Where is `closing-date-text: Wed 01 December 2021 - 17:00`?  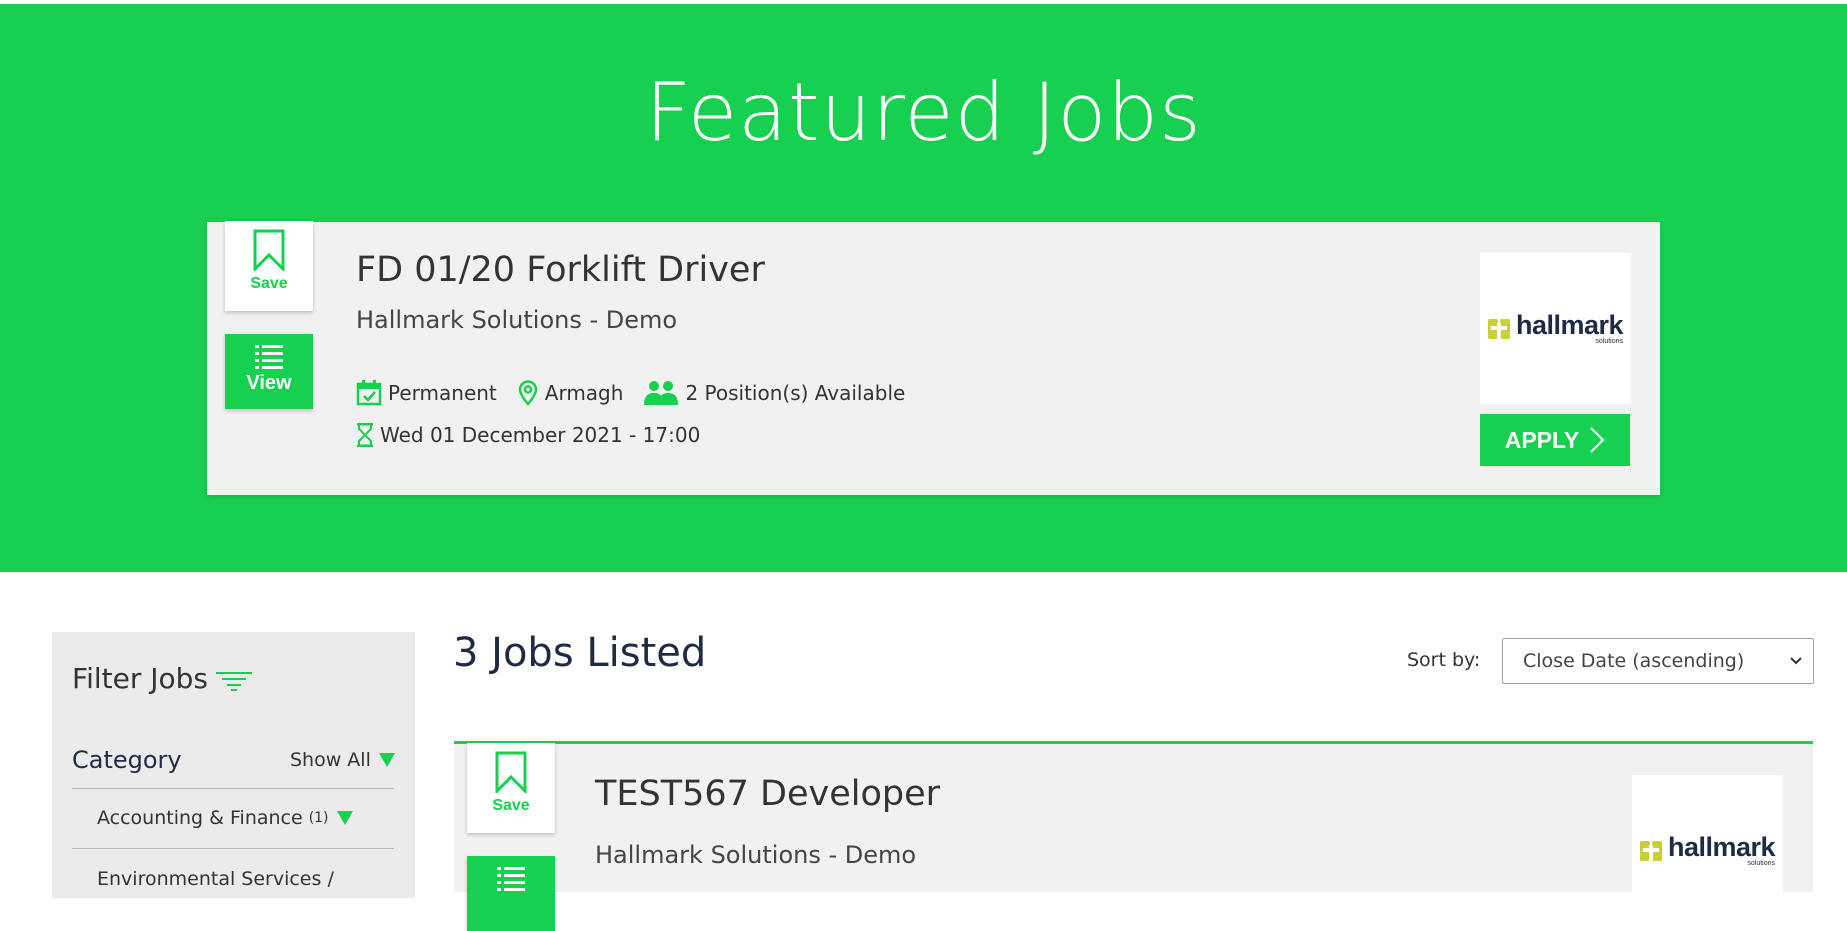 closing-date-text: Wed 01 December 2021 - 17:00 is located at coordinates (540, 435).